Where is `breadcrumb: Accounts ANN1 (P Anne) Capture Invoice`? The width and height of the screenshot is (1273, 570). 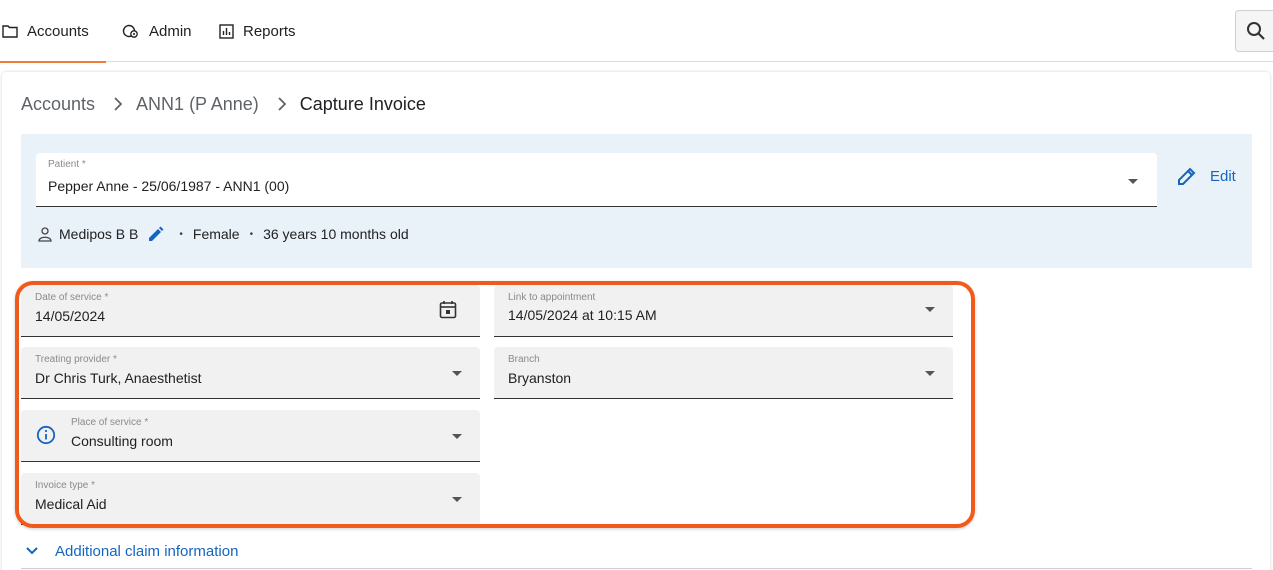
breadcrumb: Accounts ANN1 (P Anne) Capture Invoice is located at coordinates (223, 104).